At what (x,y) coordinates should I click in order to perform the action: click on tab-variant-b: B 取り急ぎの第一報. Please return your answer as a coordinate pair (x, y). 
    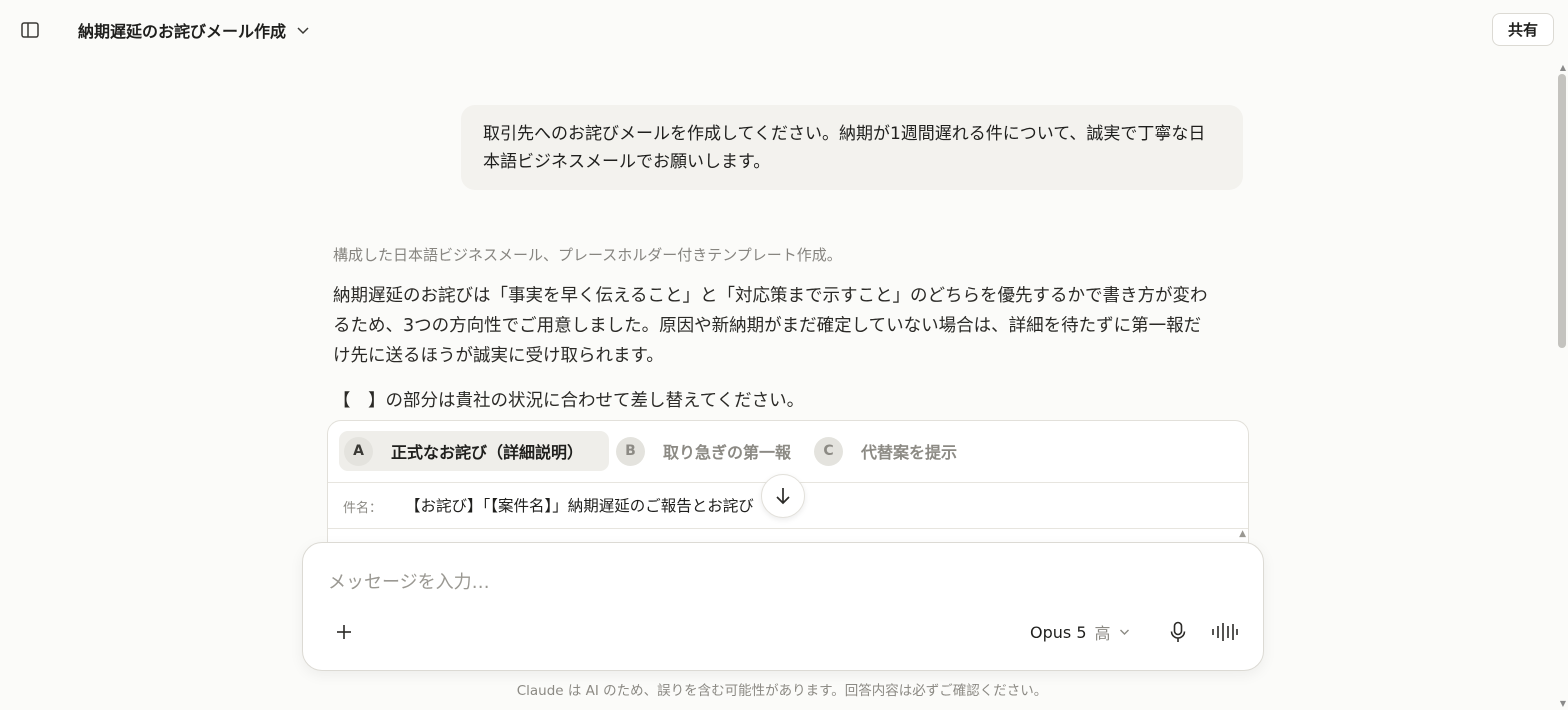
    Looking at the image, I should click on (708, 451).